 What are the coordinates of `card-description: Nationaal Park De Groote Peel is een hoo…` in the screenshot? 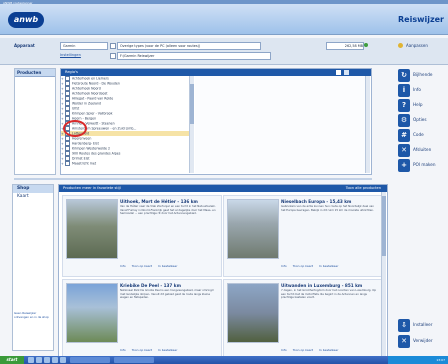 It's located at (167, 294).